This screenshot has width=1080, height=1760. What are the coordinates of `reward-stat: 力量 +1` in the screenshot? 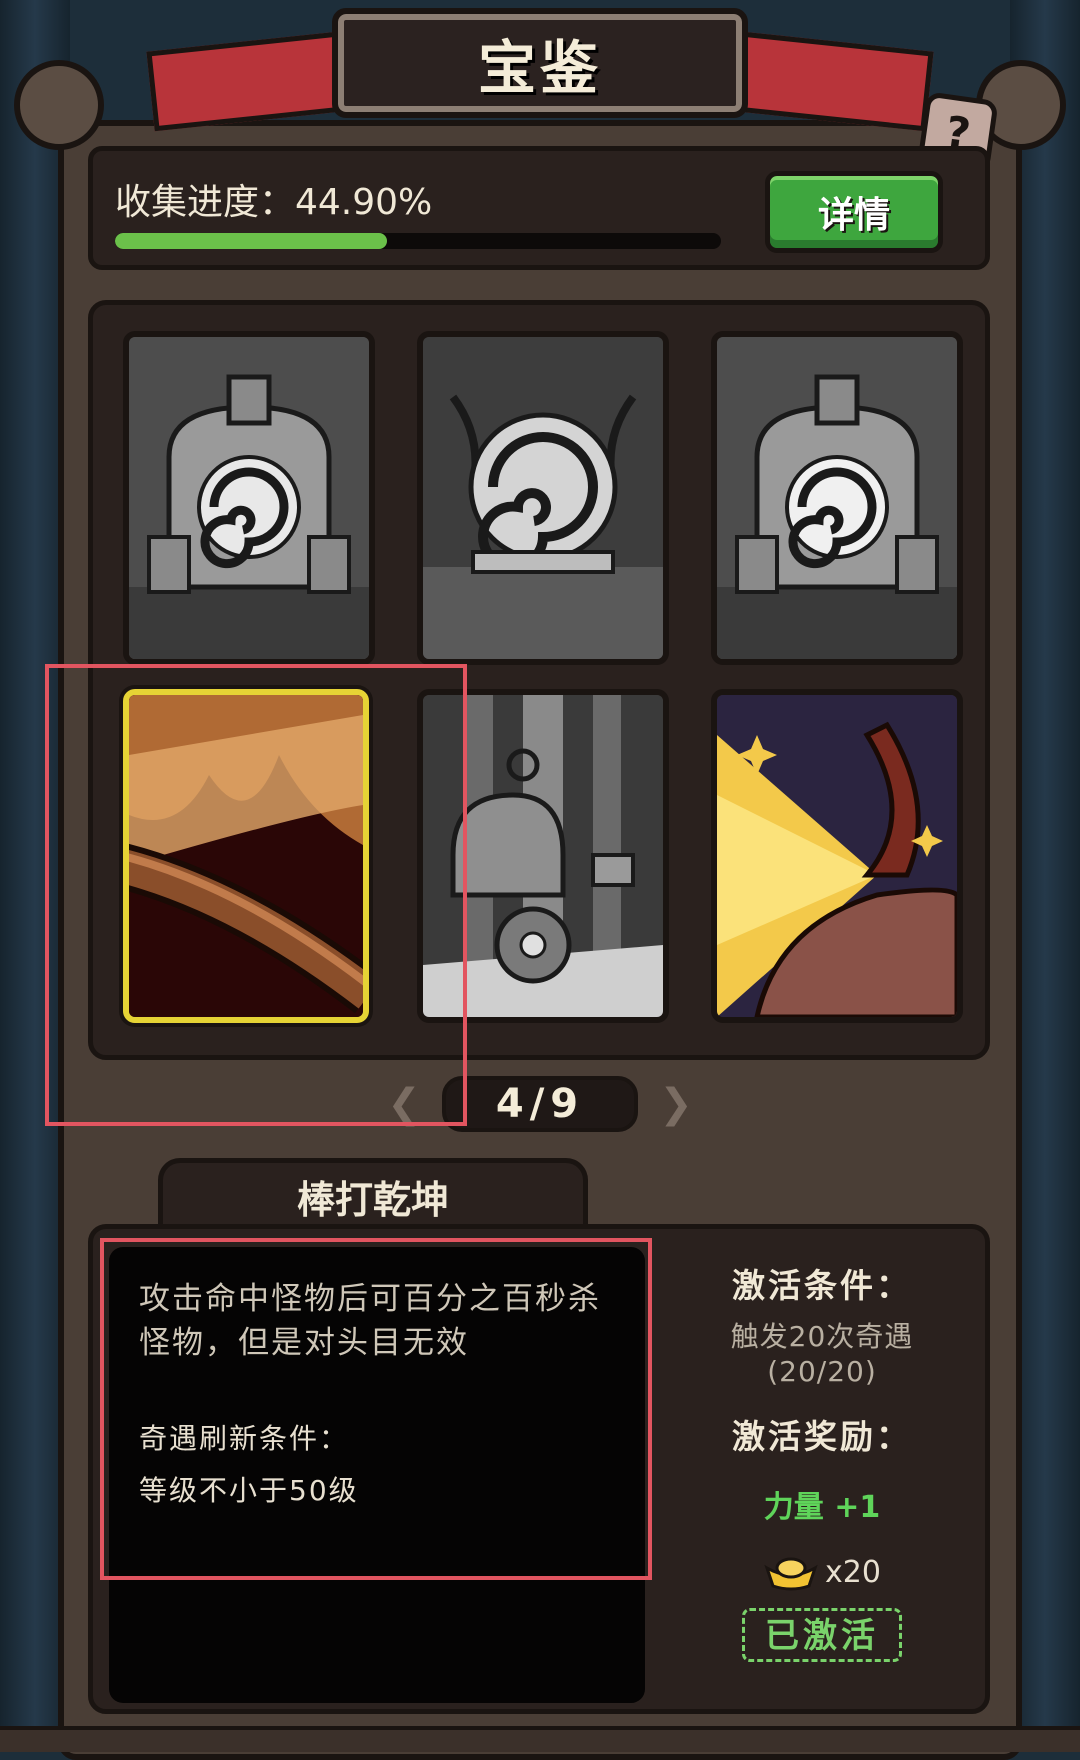 It's located at (822, 1507).